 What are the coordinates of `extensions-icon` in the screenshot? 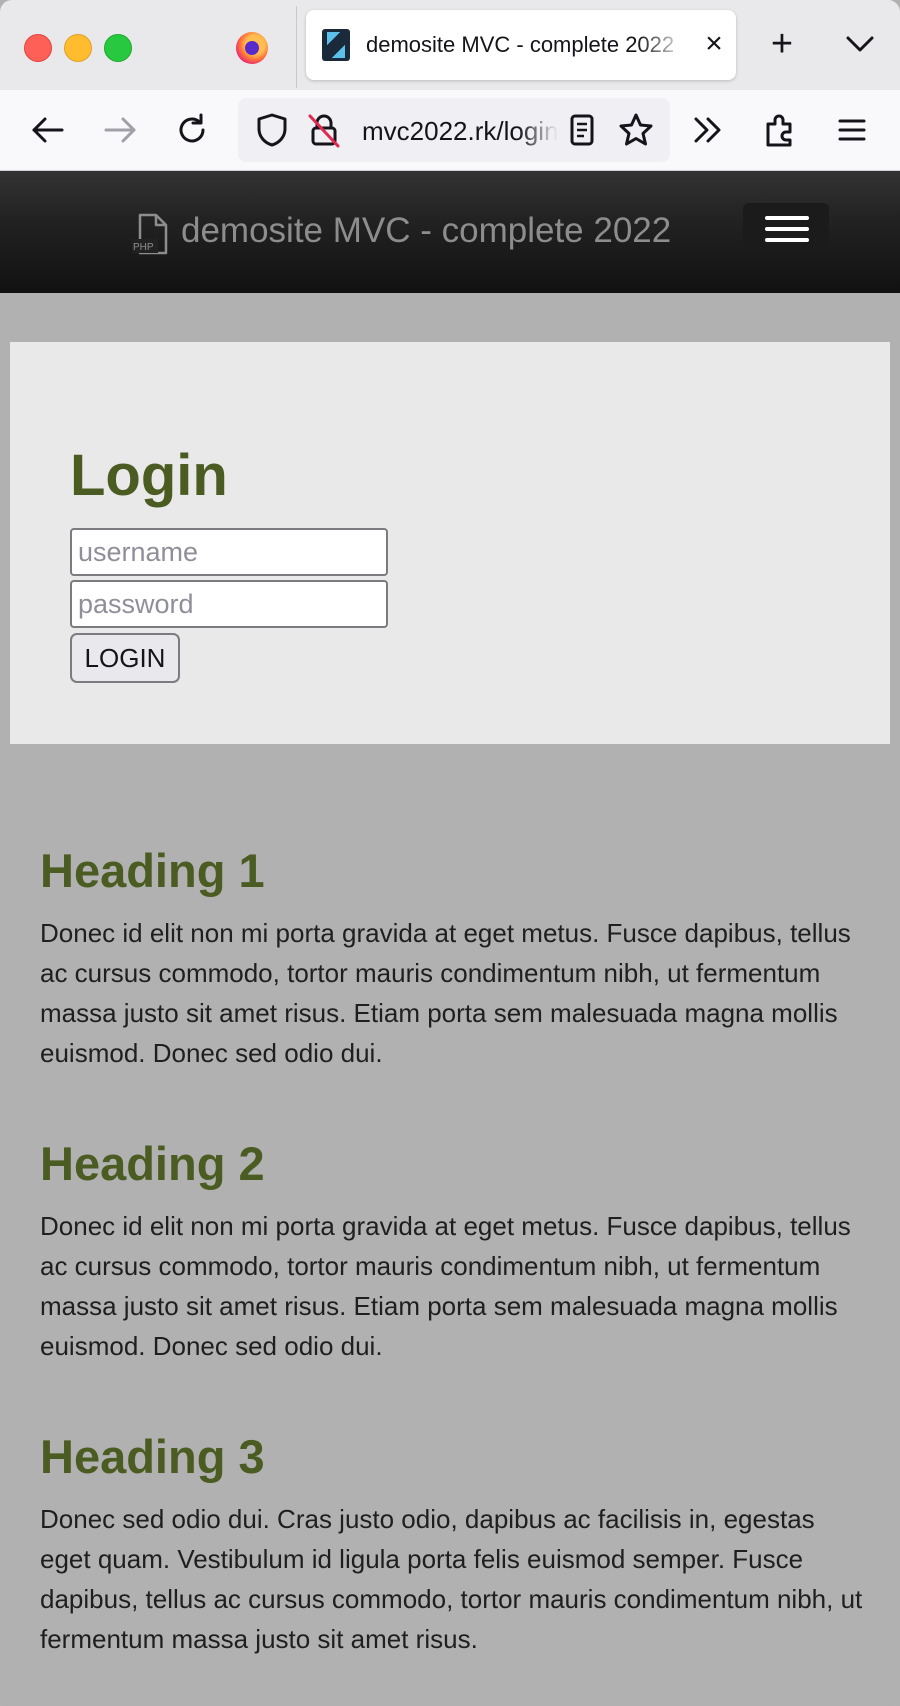 It's located at (780, 130).